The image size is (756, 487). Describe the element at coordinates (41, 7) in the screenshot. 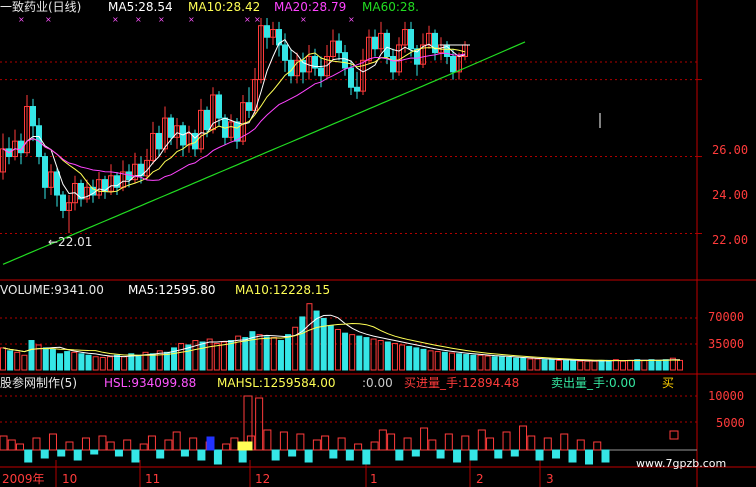

I see `stock-title: 一致药业(日线)` at that location.